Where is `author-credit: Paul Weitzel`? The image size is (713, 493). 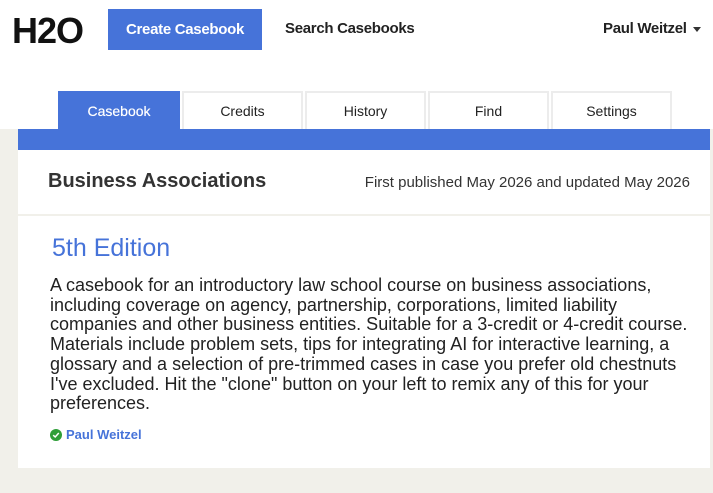 author-credit: Paul Weitzel is located at coordinates (96, 434).